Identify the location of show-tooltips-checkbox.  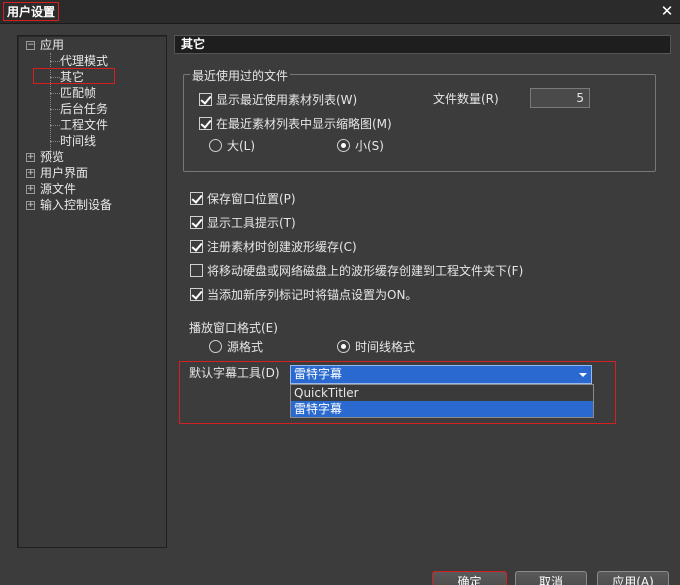
(196, 222).